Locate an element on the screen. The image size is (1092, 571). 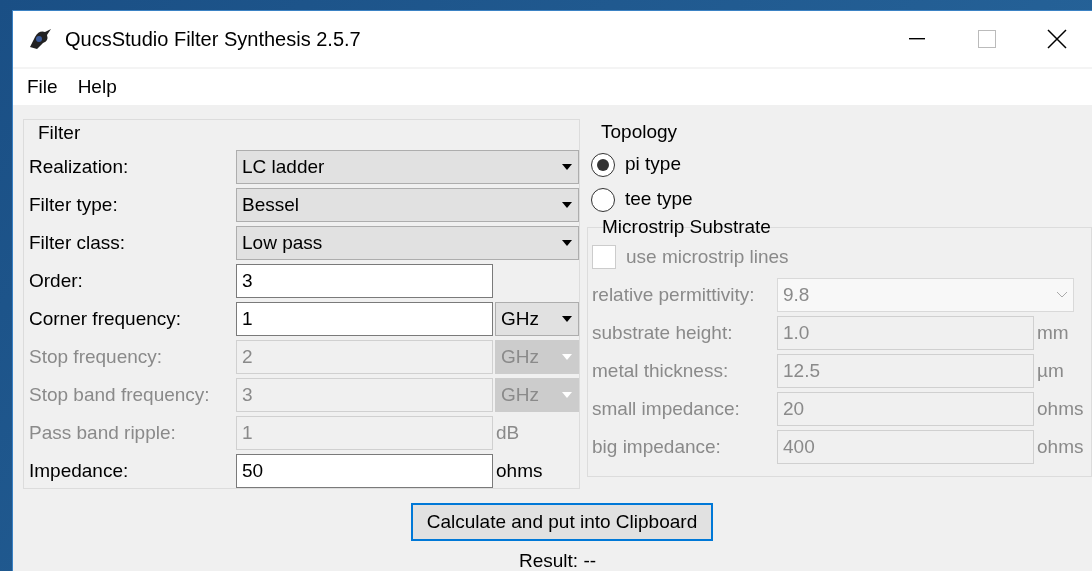
field-label: Corner frequency: is located at coordinates (106, 318).